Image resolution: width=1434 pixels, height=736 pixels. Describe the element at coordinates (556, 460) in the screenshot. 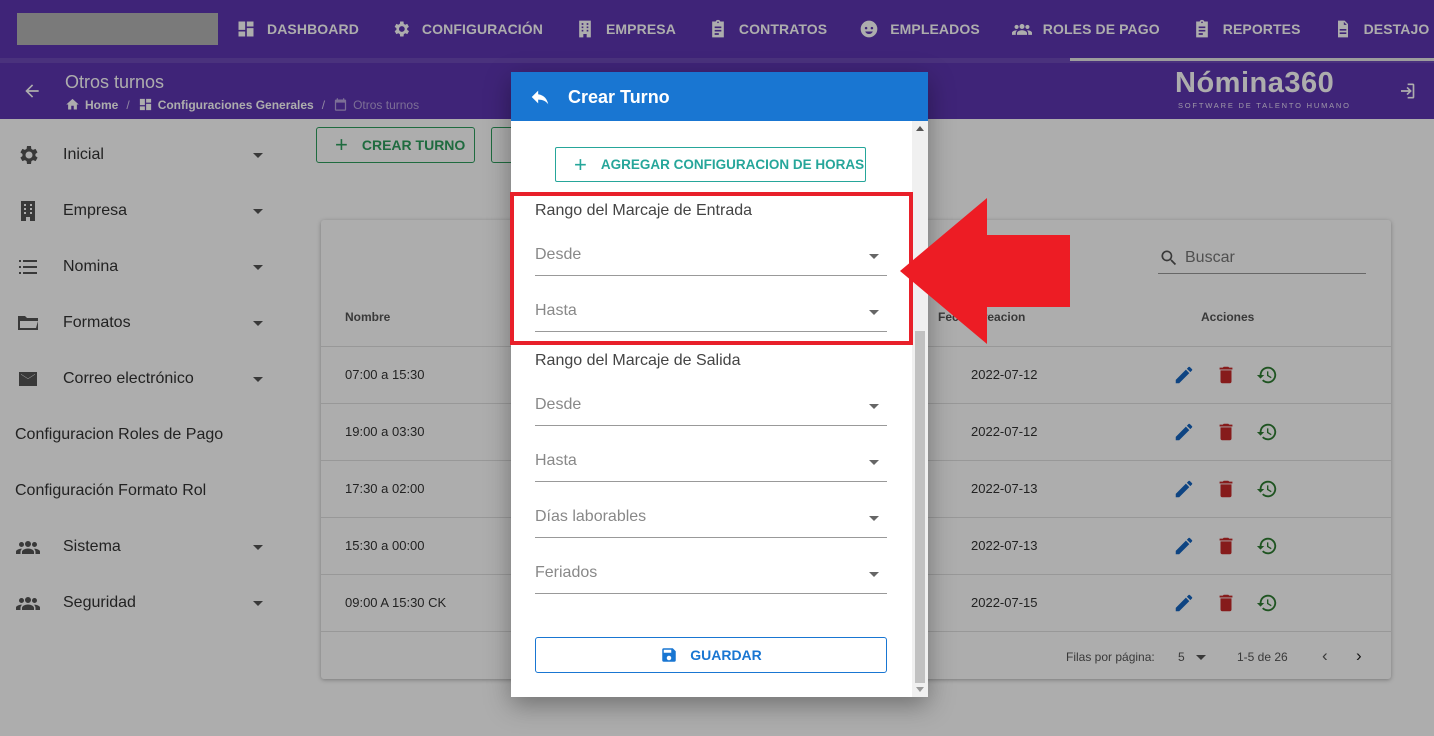

I see `field-placeholder: Hasta` at that location.